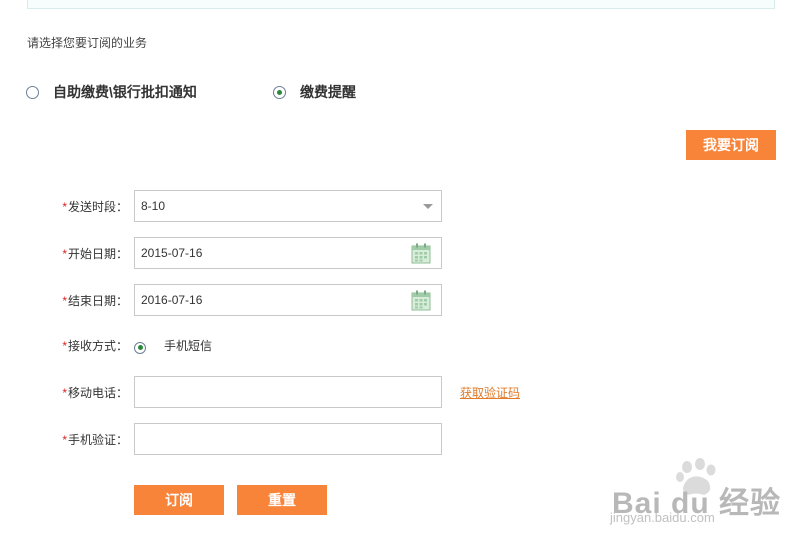 This screenshot has width=796, height=544. I want to click on confirm-subscribe-button: 订阅, so click(179, 500).